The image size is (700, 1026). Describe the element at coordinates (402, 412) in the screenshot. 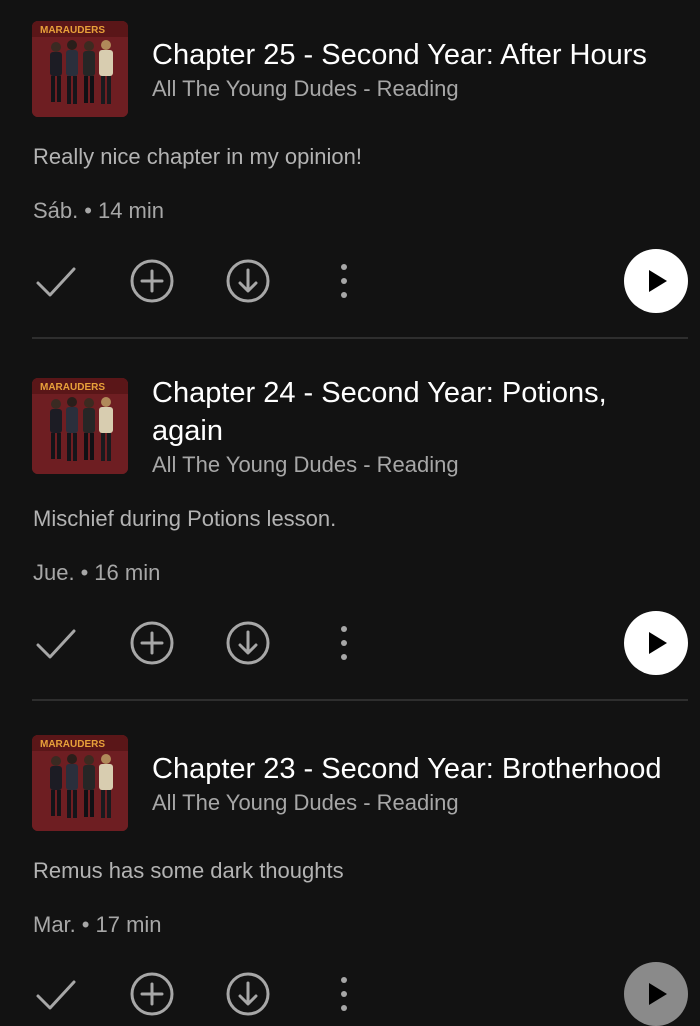

I see `episode-title: Chapter 24 - Second Year: Potions, again` at that location.